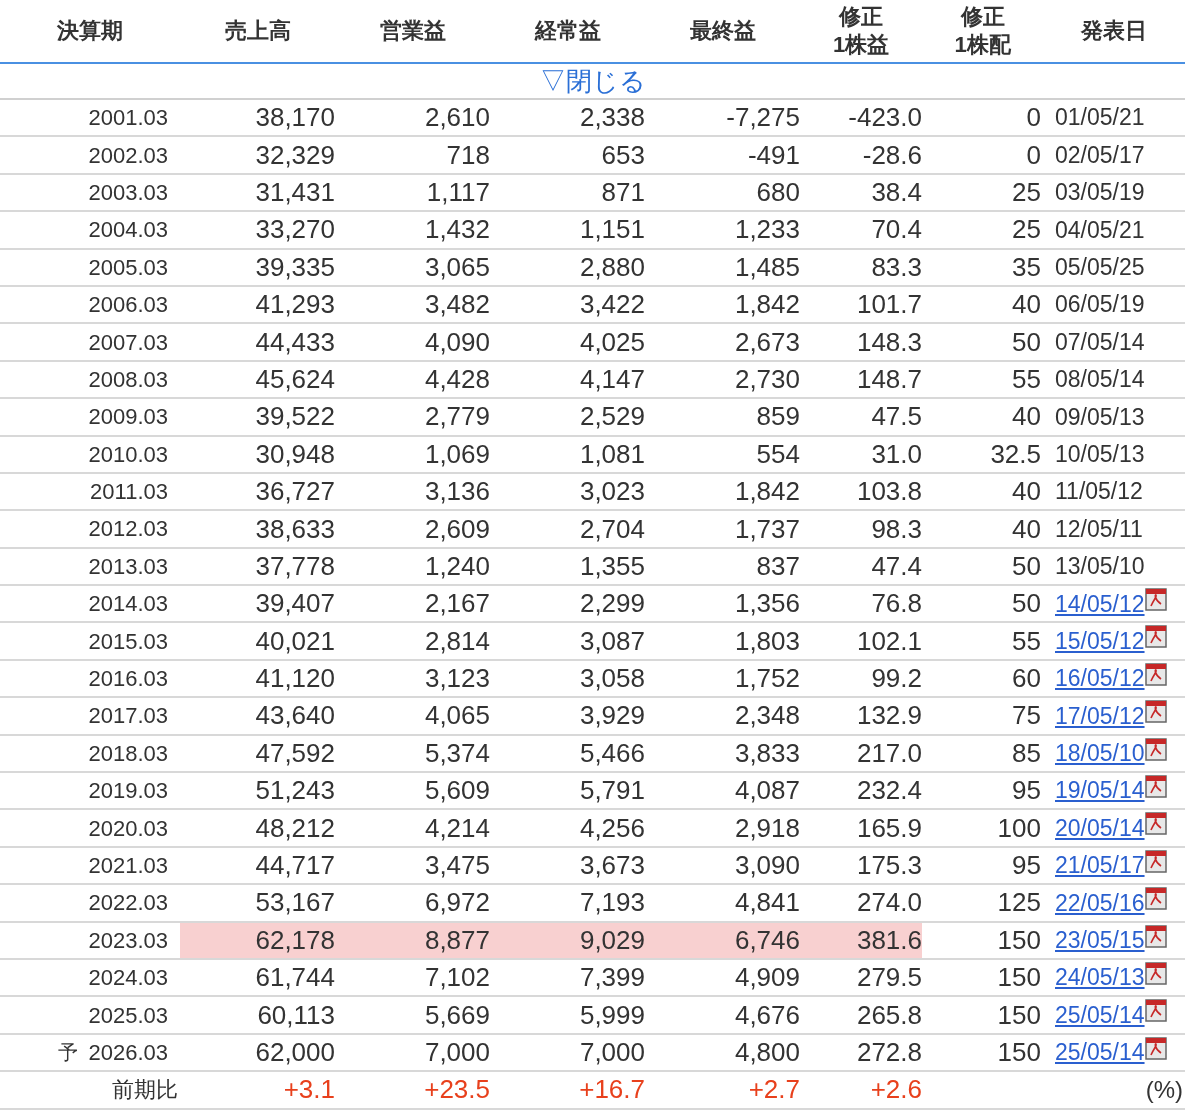 Image resolution: width=1200 pixels, height=1116 pixels. Describe the element at coordinates (457, 679) in the screenshot. I see `table-cell-text: 3,123` at that location.